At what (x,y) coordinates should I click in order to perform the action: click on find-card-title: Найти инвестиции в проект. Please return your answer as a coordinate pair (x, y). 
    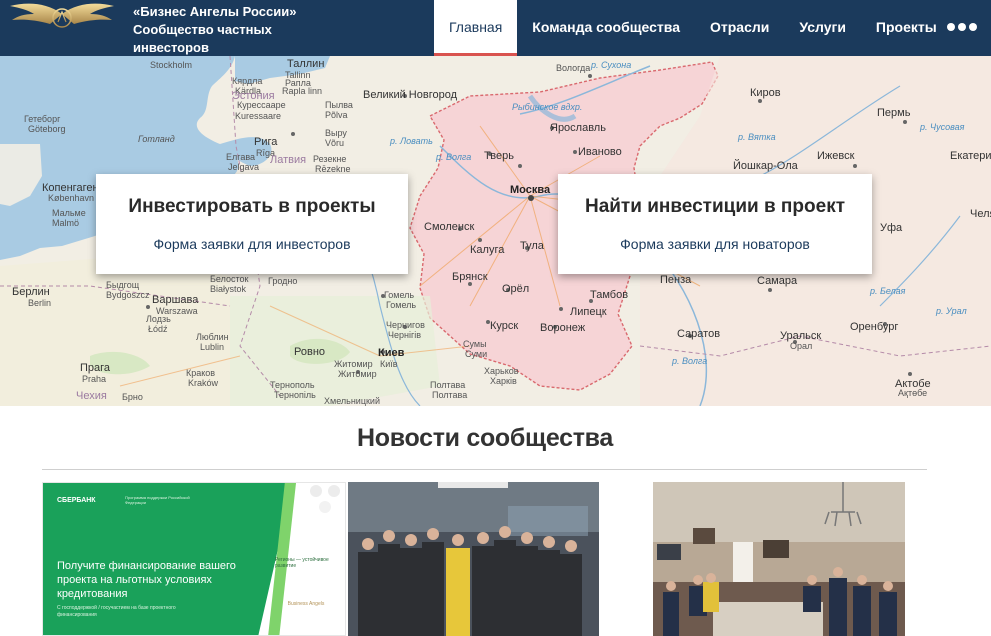
    Looking at the image, I should click on (715, 206).